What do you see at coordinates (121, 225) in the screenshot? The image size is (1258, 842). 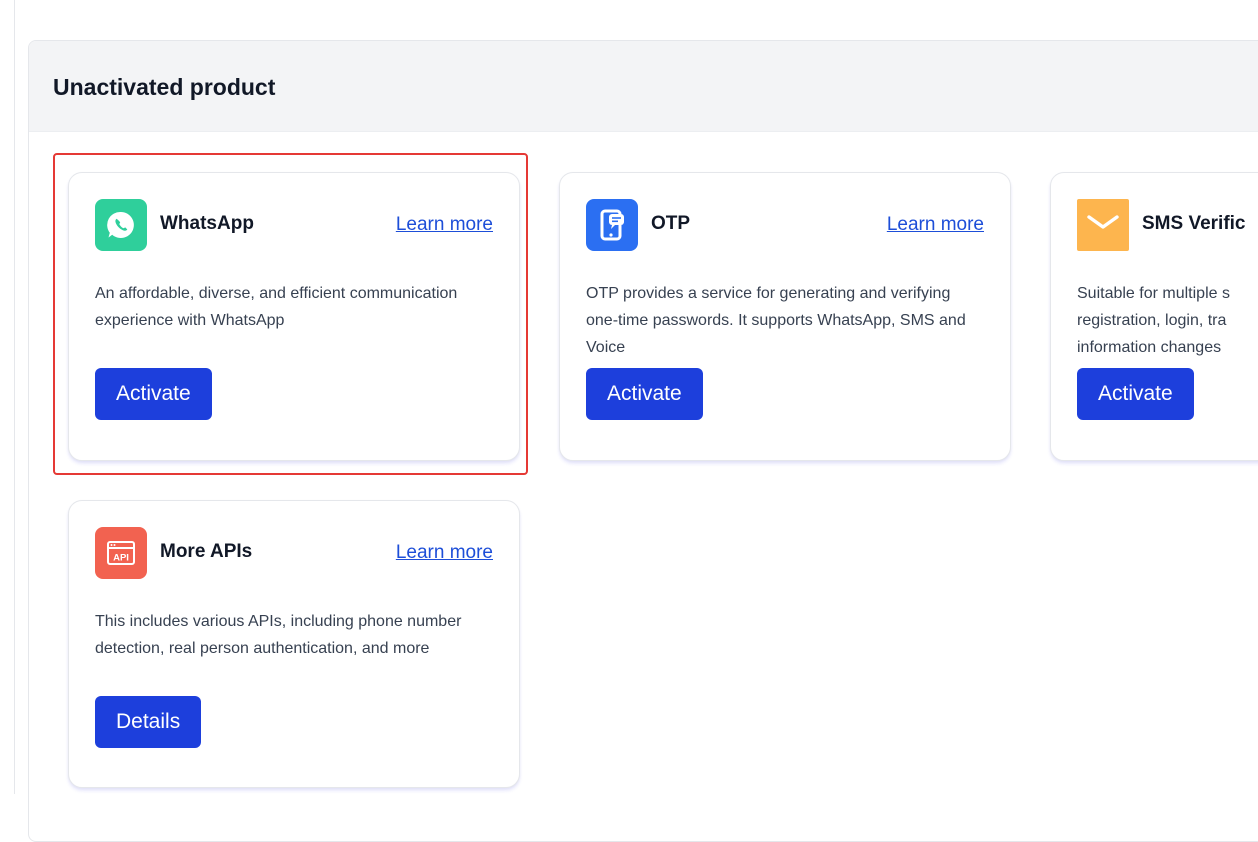 I see `whatsapp-icon` at bounding box center [121, 225].